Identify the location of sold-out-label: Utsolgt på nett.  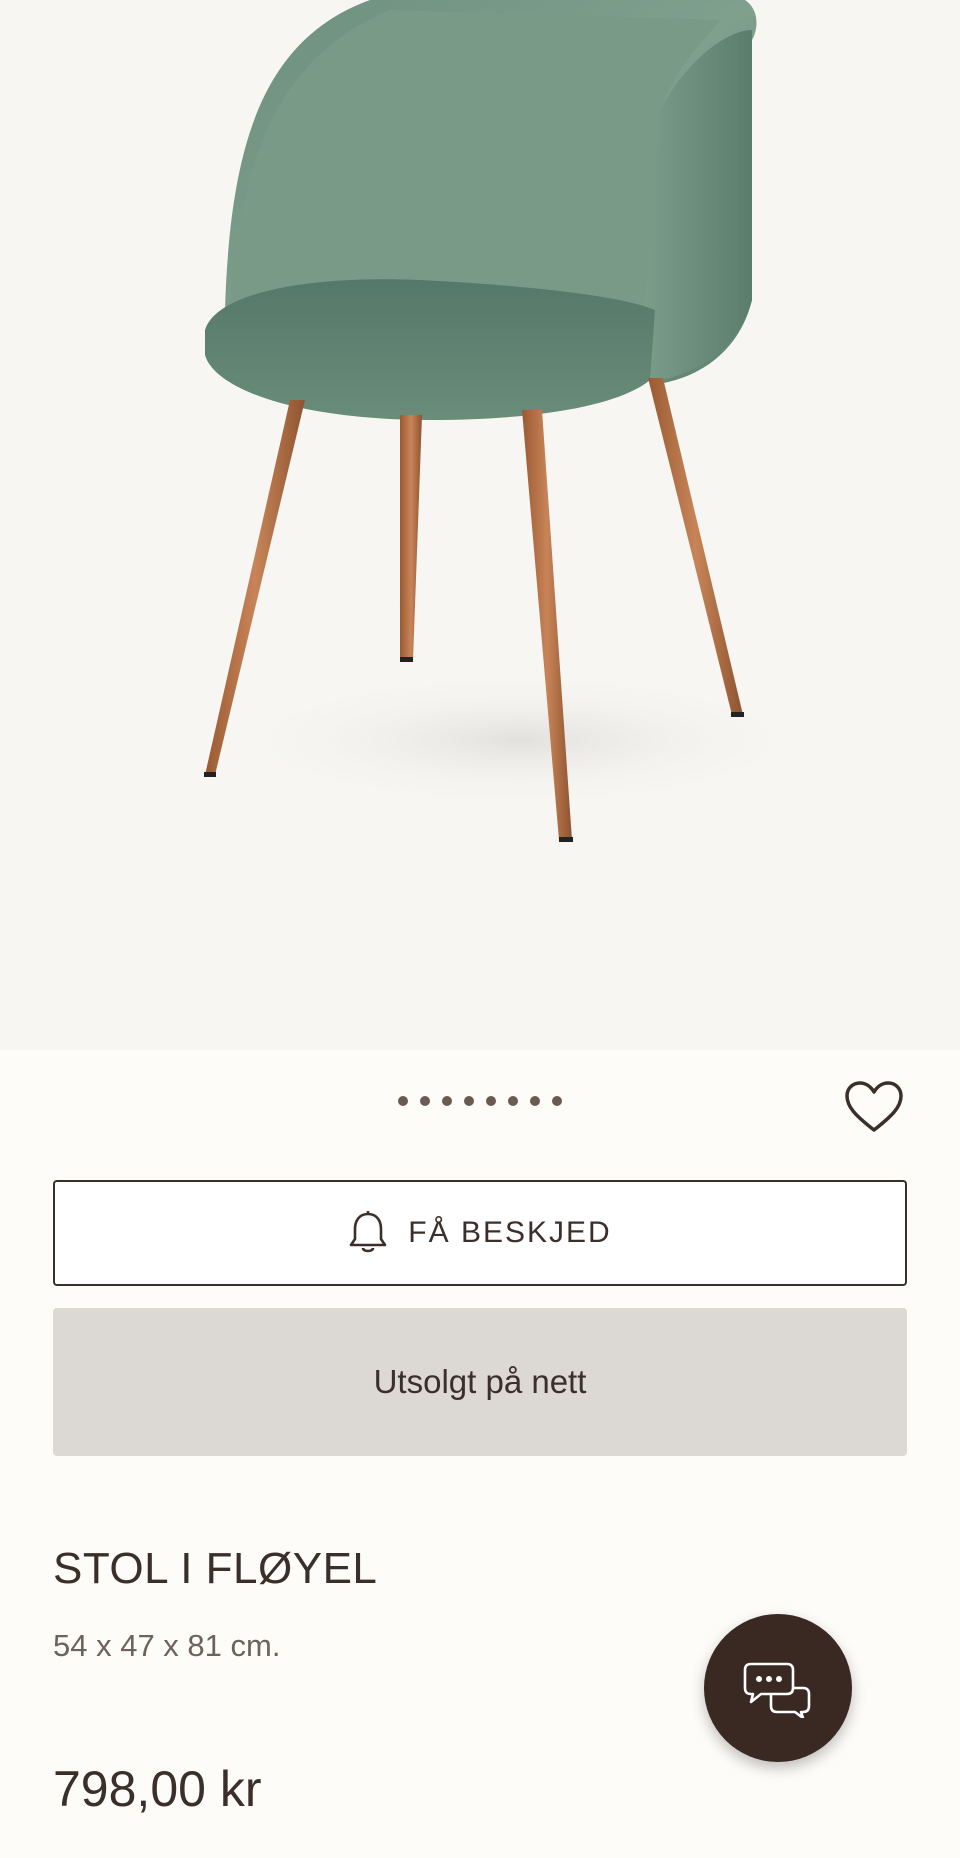
(480, 1381).